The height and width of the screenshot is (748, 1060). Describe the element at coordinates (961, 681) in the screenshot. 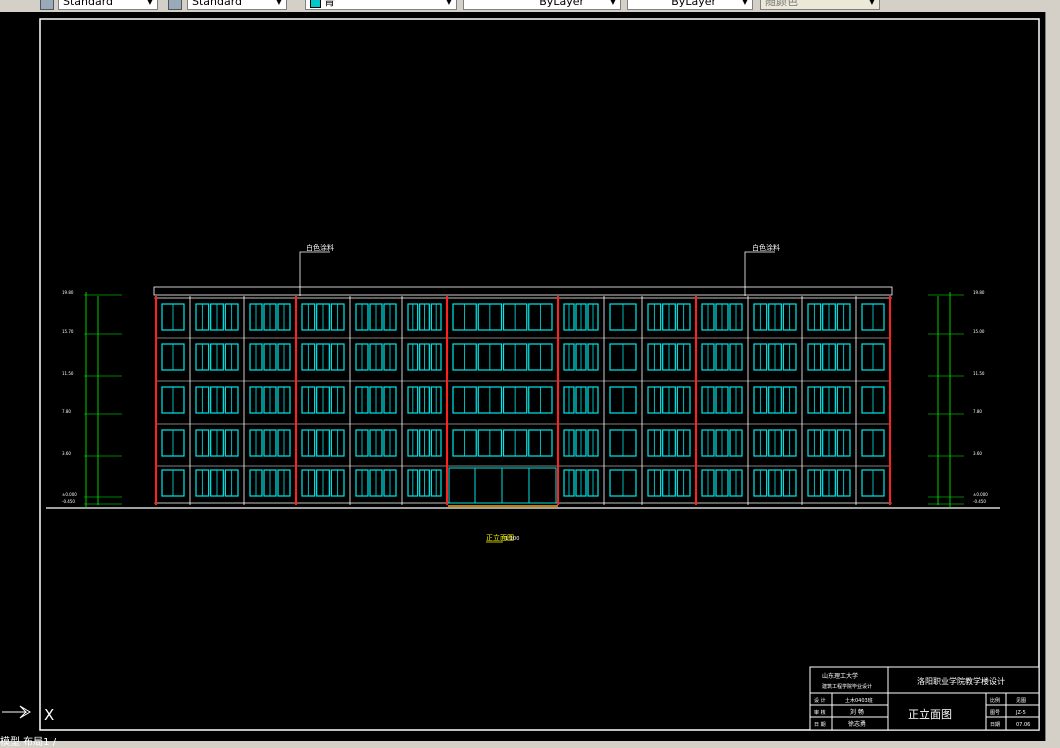

I see `project-title: 洛阳职业学院教学楼设计` at that location.